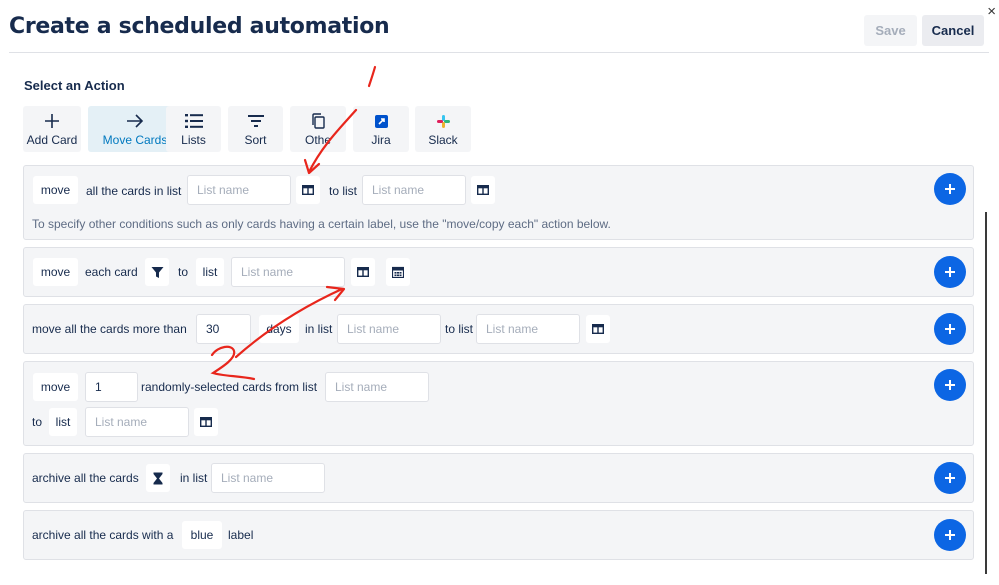 This screenshot has width=999, height=585. I want to click on scrollbar, so click(986, 393).